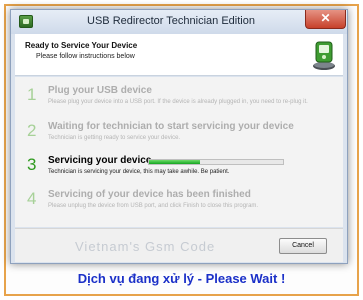  Describe the element at coordinates (81, 45) in the screenshot. I see `header-title: Ready to Service Your Device` at that location.